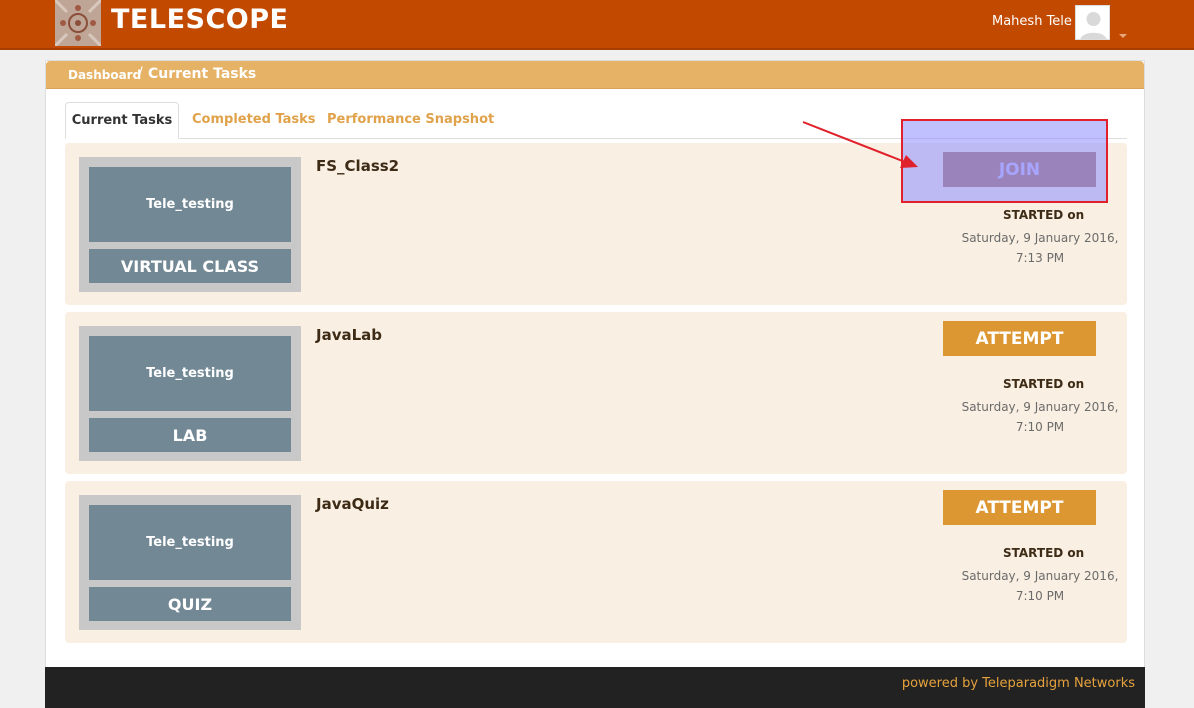 The height and width of the screenshot is (708, 1194). What do you see at coordinates (254, 120) in the screenshot?
I see `tab-completed-tasks: Completed Tasks` at bounding box center [254, 120].